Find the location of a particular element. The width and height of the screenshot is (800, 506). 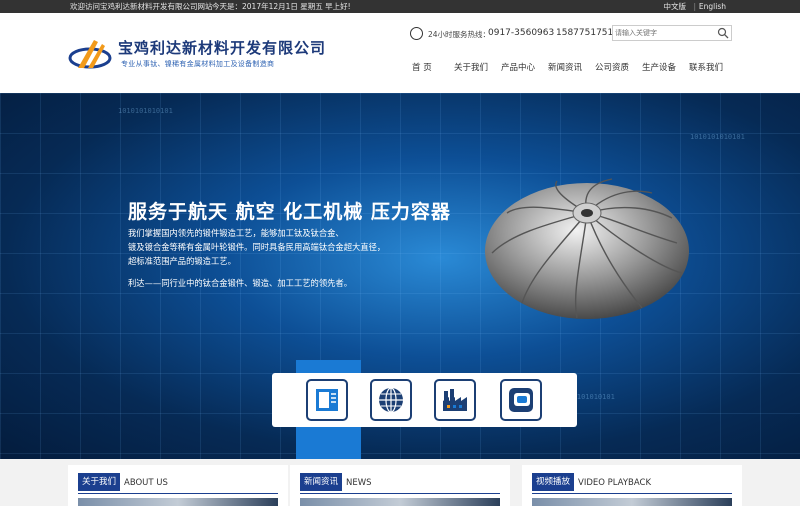

section-about-label: 关于我们 is located at coordinates (99, 482).